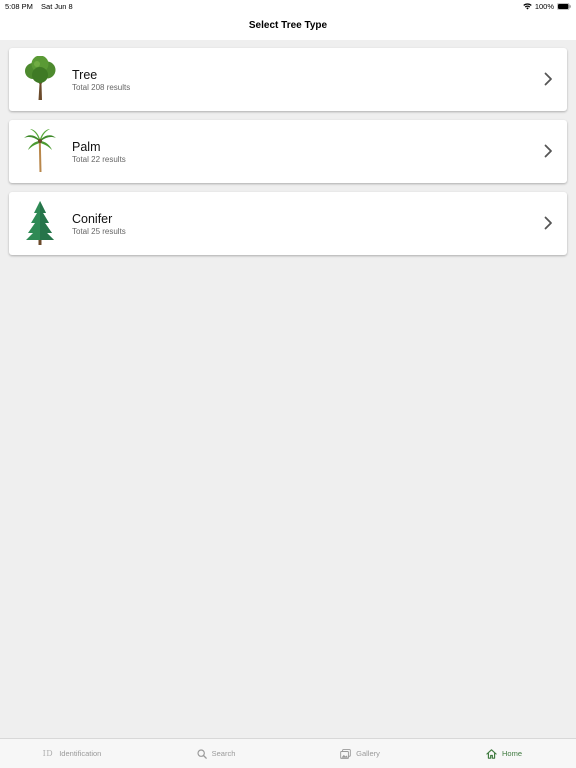  I want to click on palm-tree-icon, so click(40, 150).